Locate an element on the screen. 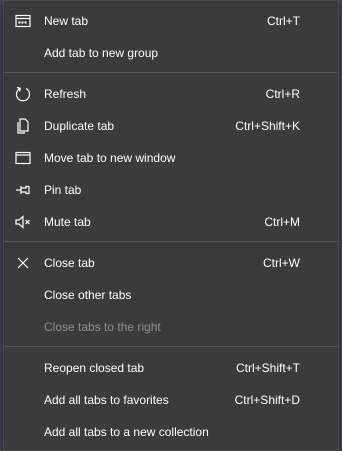  menu-item-label: Pin tab is located at coordinates (63, 190).